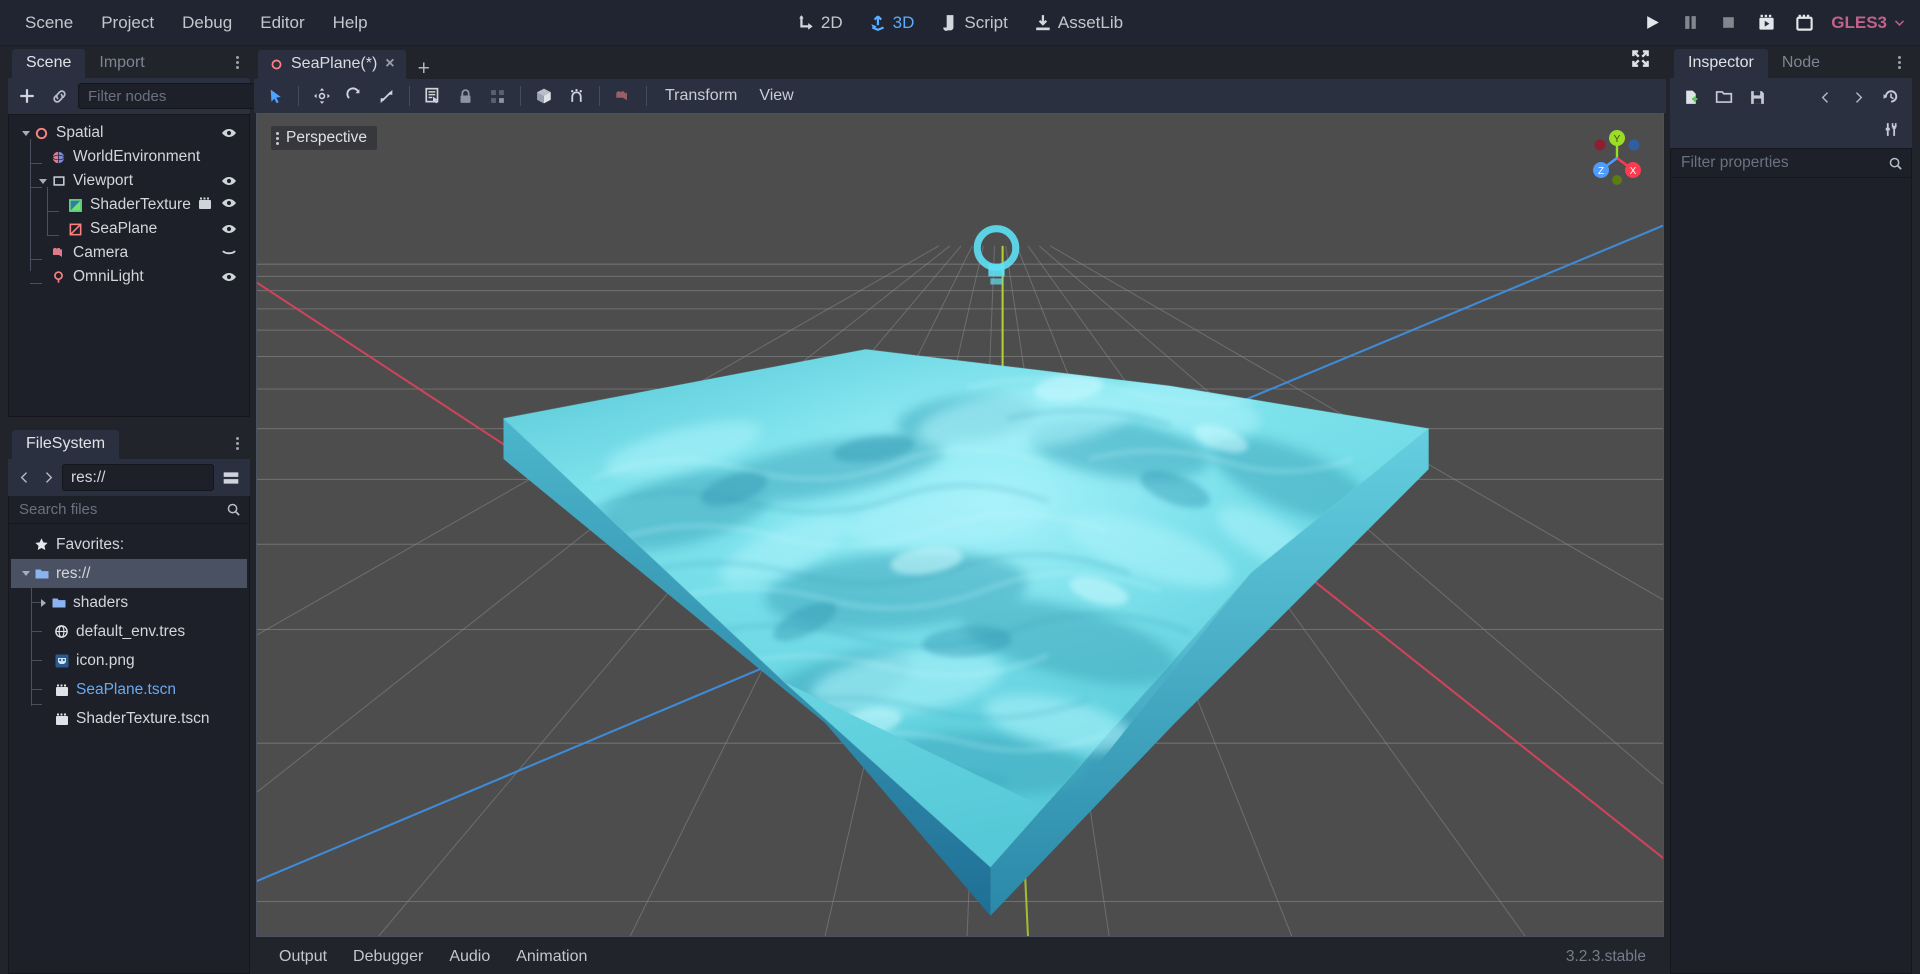  I want to click on mode-3d-button: 3D, so click(892, 23).